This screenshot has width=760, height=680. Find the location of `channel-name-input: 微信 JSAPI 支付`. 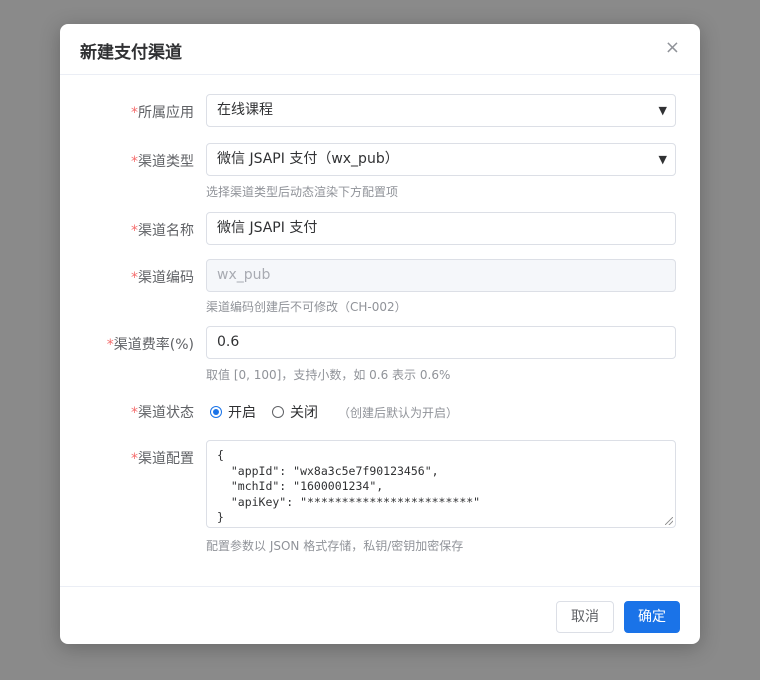

channel-name-input: 微信 JSAPI 支付 is located at coordinates (441, 228).